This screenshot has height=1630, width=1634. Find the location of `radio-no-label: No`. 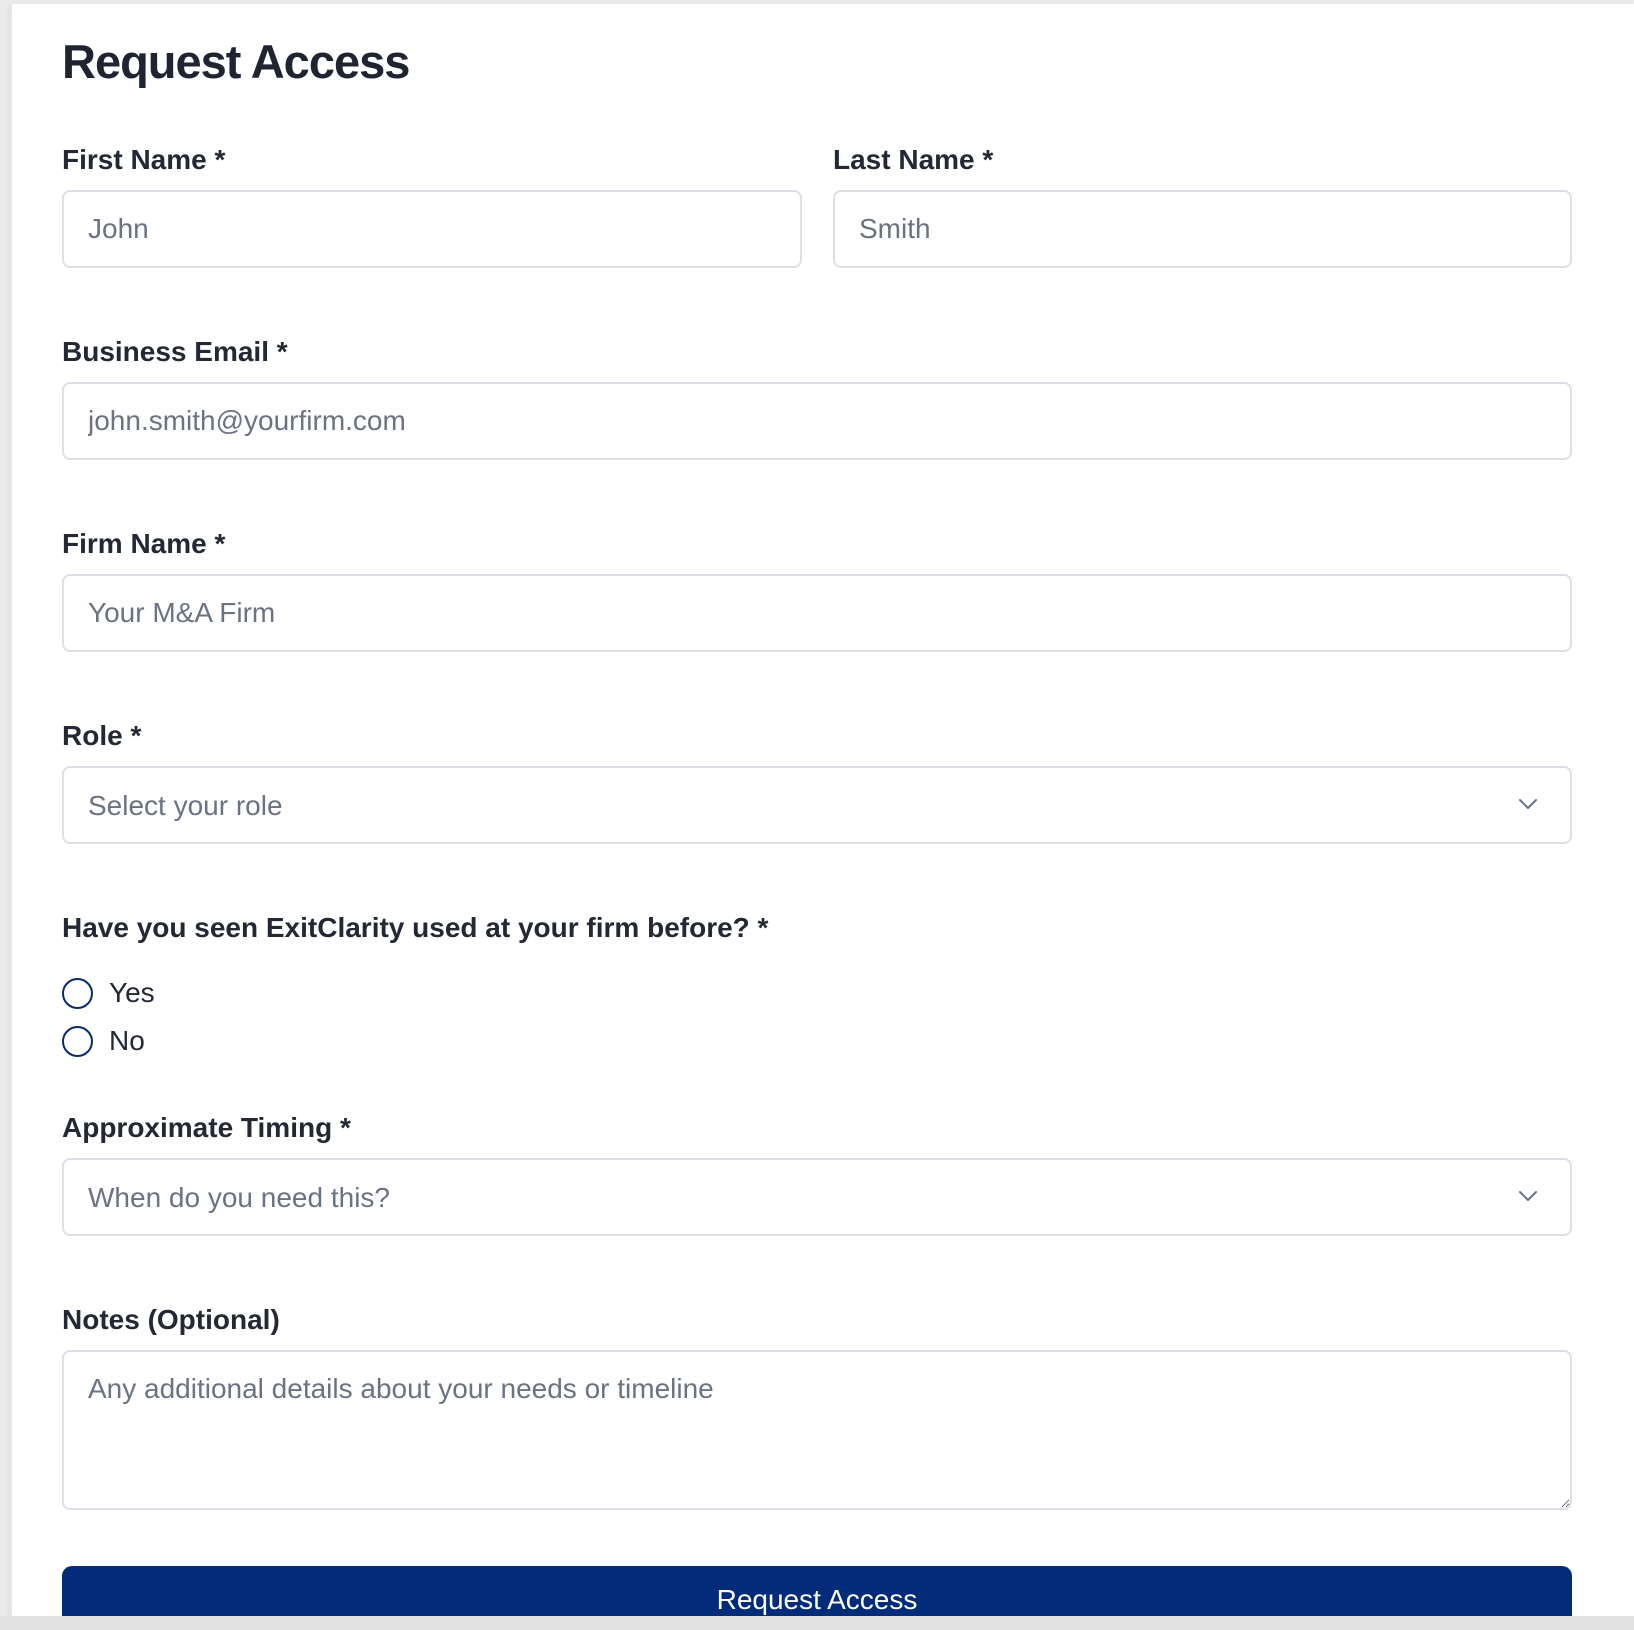

radio-no-label: No is located at coordinates (127, 1040).